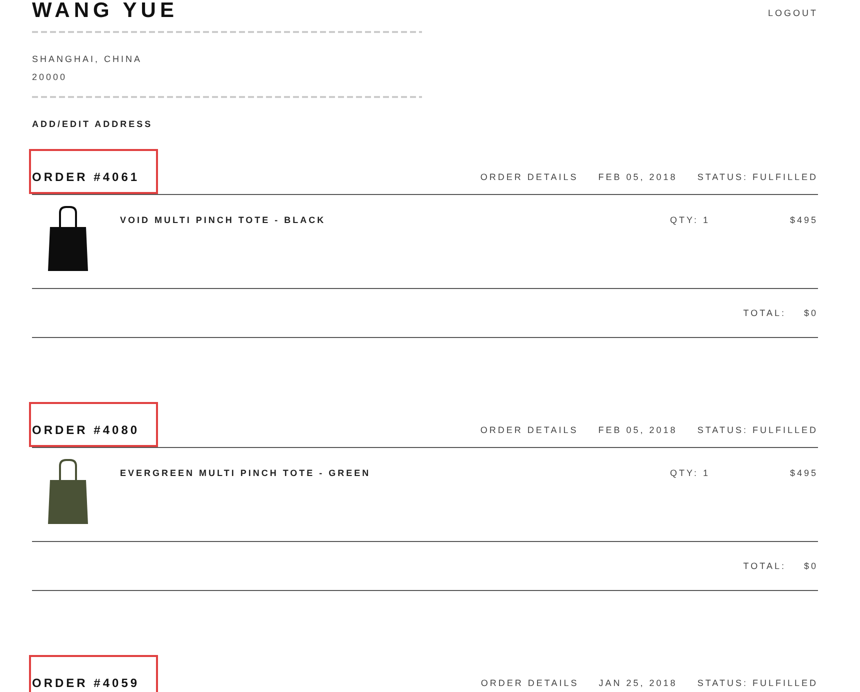 Image resolution: width=860 pixels, height=692 pixels. Describe the element at coordinates (86, 683) in the screenshot. I see `order-number: ORDER #4059` at that location.